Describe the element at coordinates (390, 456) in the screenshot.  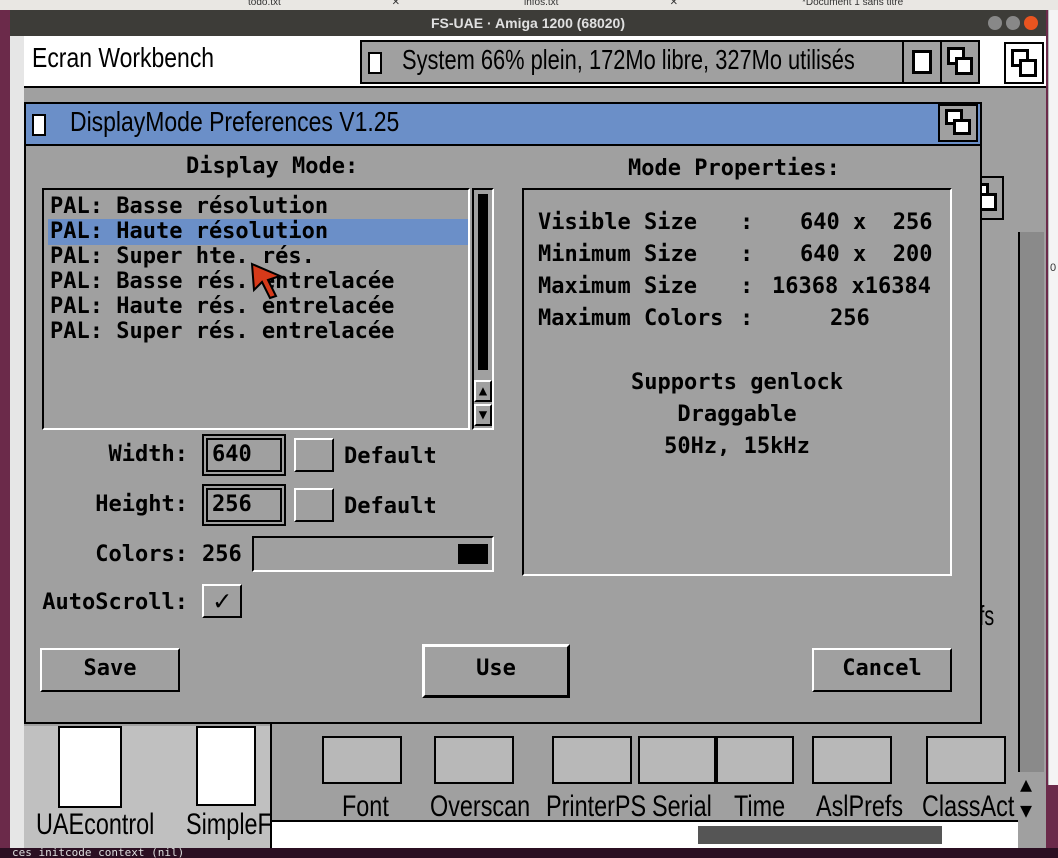
I see `width-default-label: Default` at that location.